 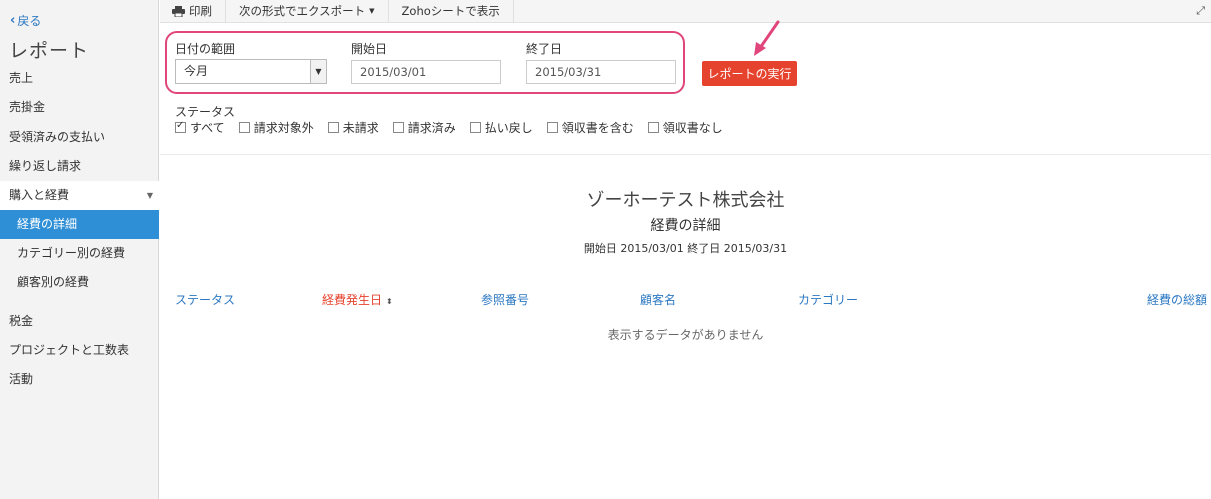 I want to click on zoho-sheet-label: Zohoシートで表示, so click(x=450, y=10).